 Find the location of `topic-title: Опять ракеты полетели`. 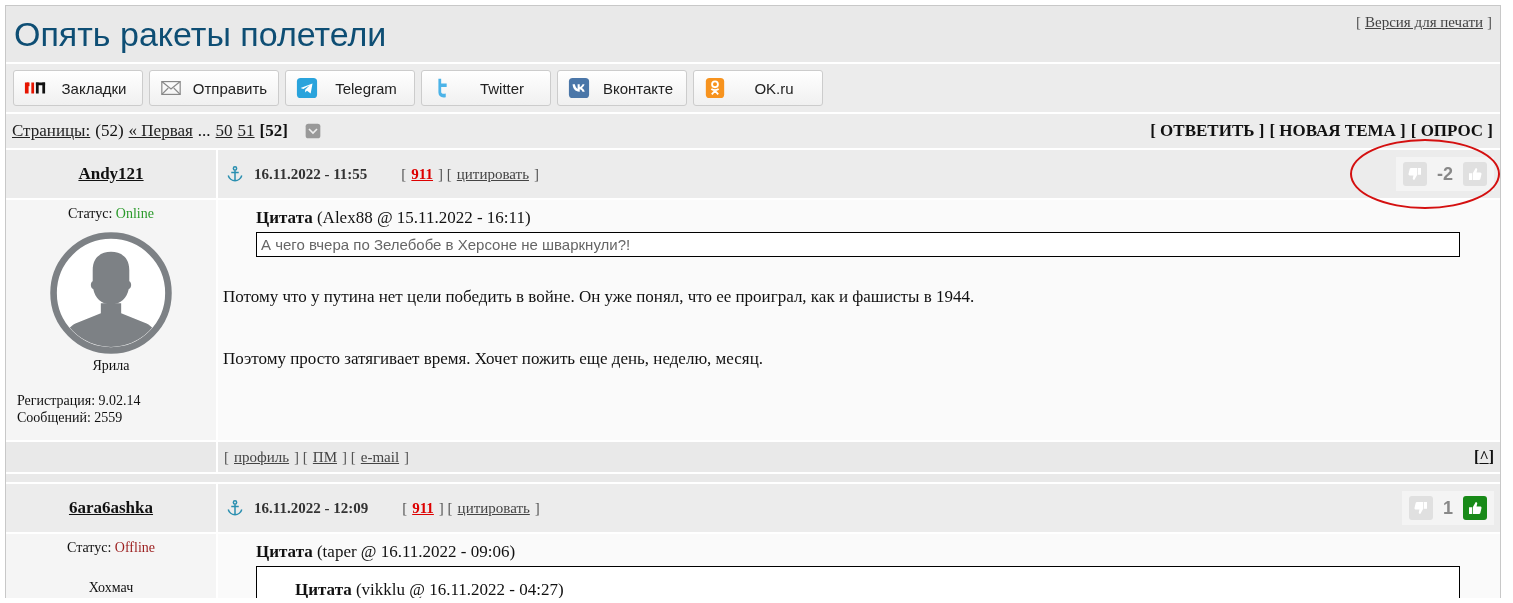

topic-title: Опять ракеты полетели is located at coordinates (200, 34).